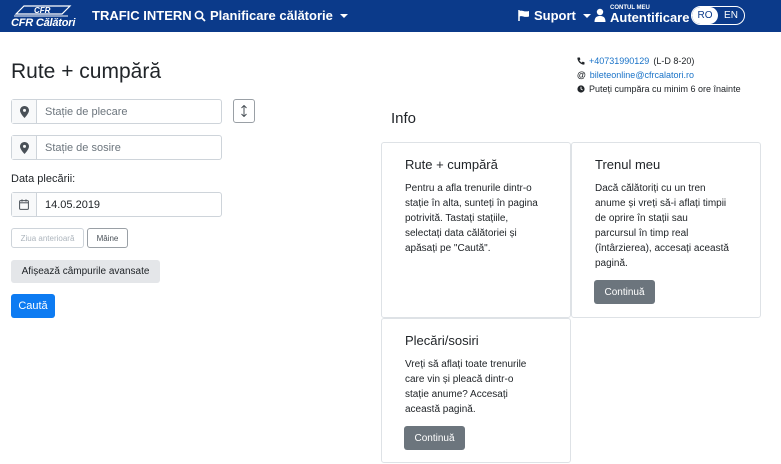 The height and width of the screenshot is (464, 781). What do you see at coordinates (43, 23) in the screenshot?
I see `logo-text: CFR Călători` at bounding box center [43, 23].